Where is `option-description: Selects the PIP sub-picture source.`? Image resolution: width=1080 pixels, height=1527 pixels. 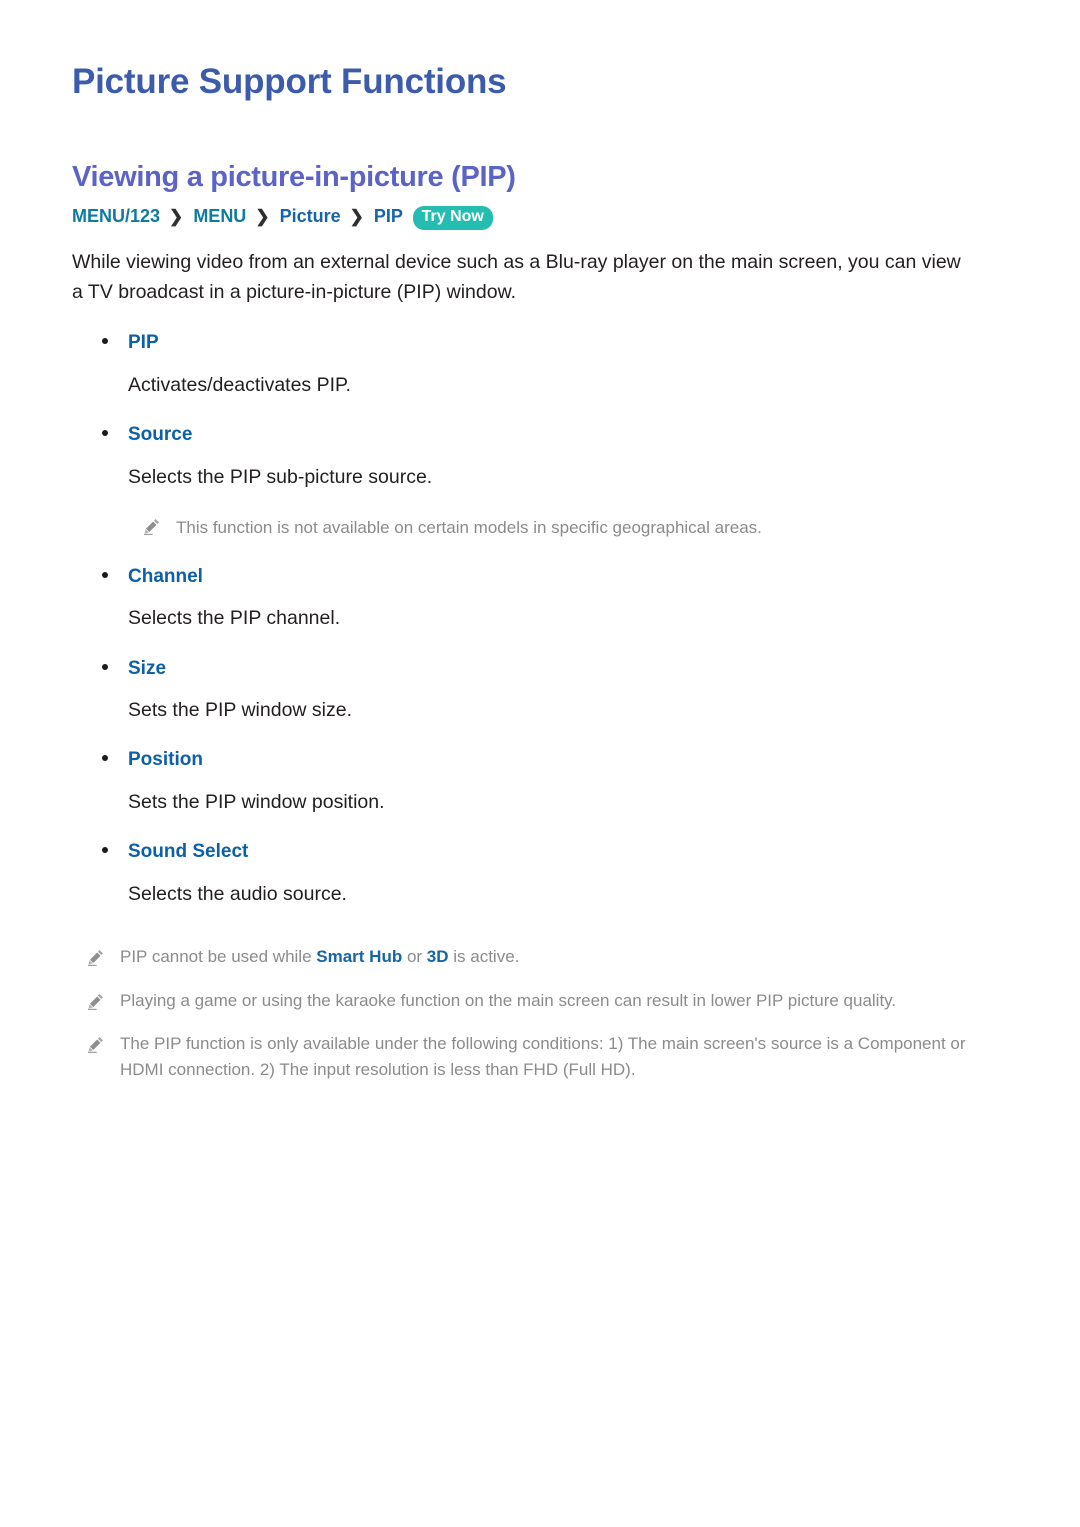
option-description: Selects the PIP sub-picture source. is located at coordinates (280, 476).